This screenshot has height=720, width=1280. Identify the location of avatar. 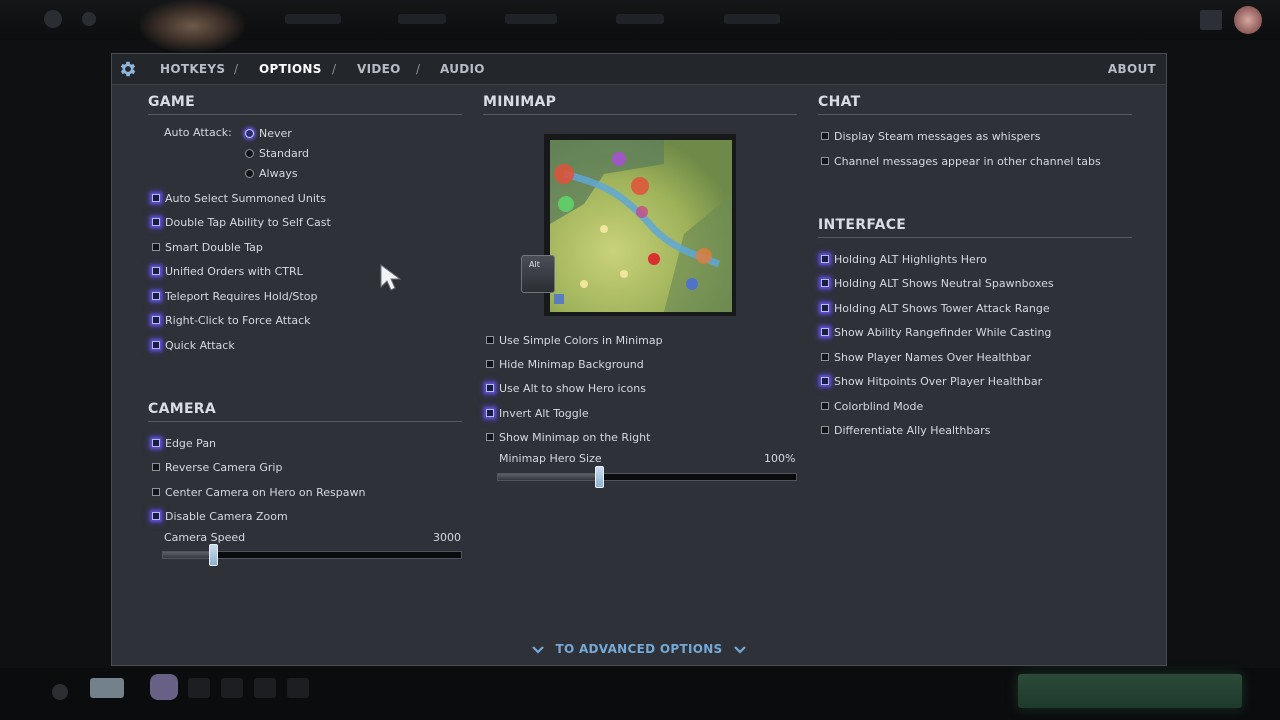
(1248, 20).